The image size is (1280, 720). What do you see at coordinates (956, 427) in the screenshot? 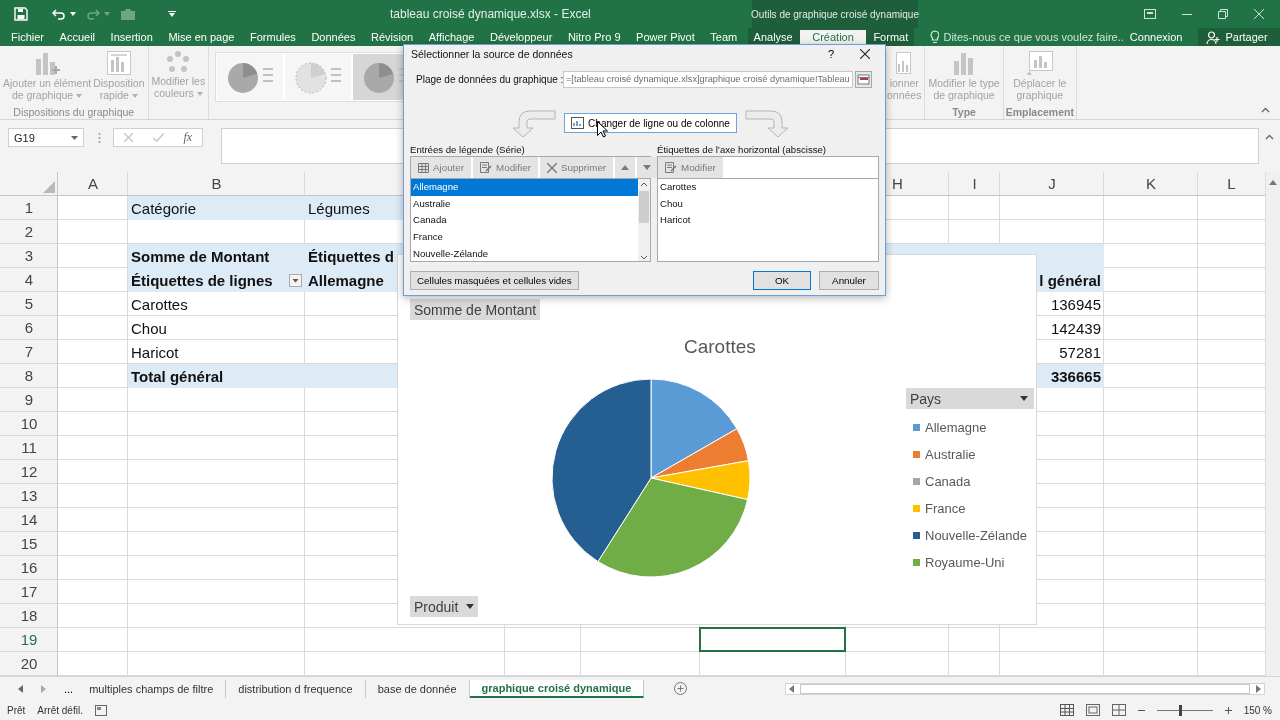
I see `legend-label: Allemagne` at bounding box center [956, 427].